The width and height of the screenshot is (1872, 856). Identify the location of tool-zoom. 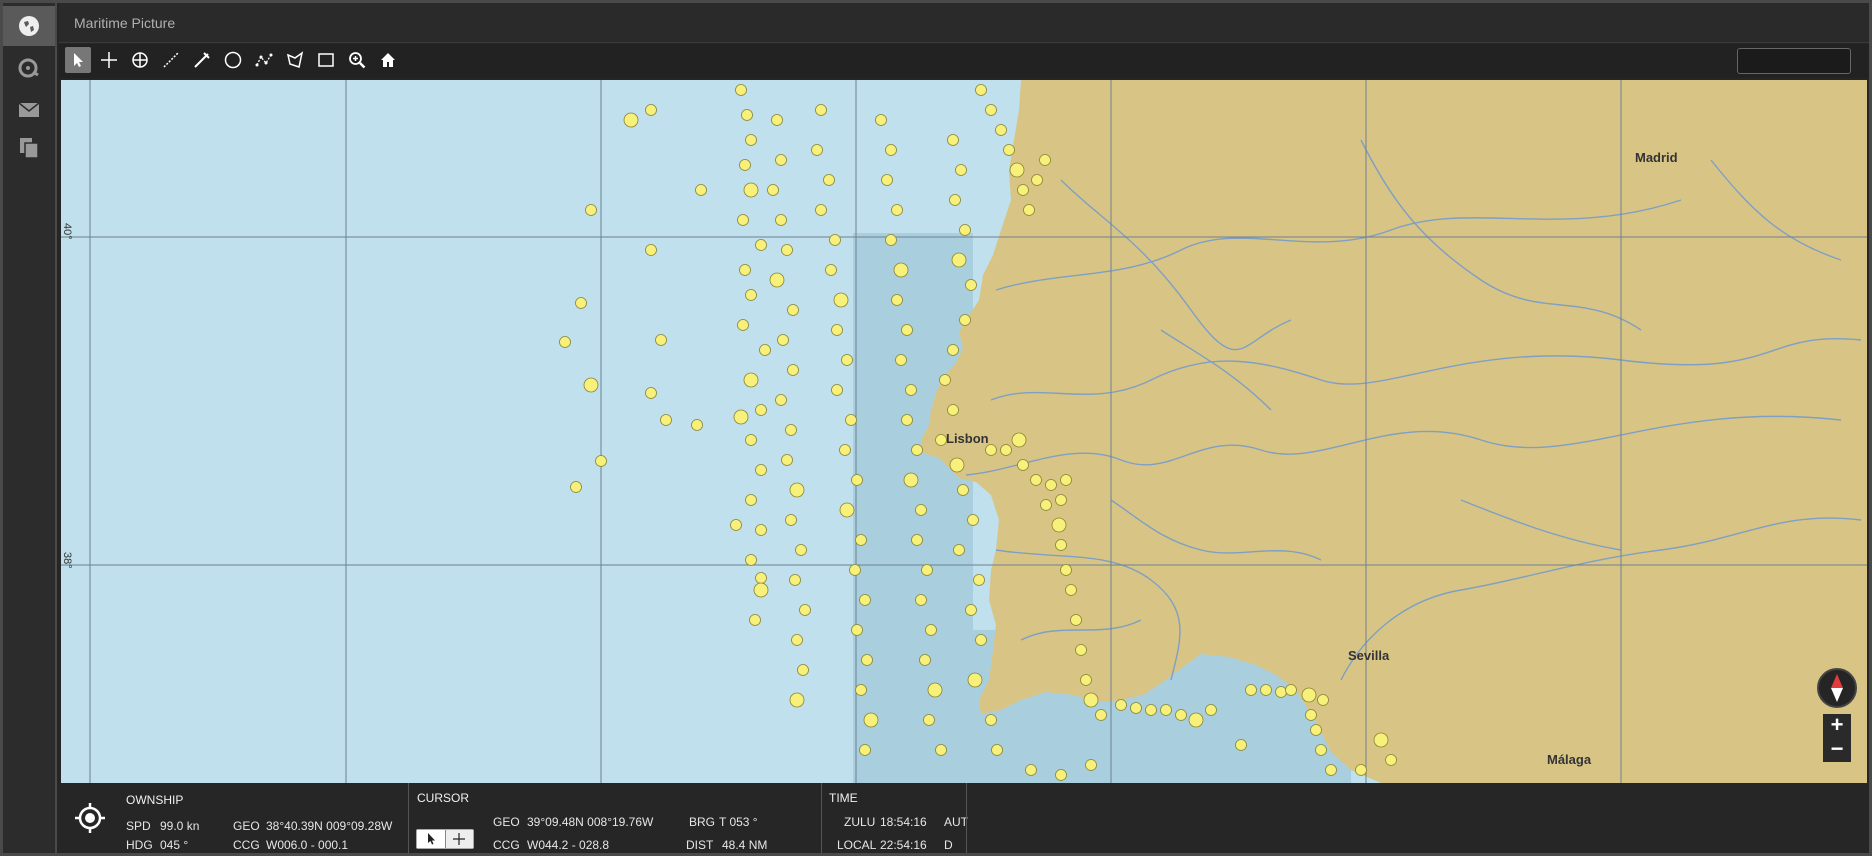
(357, 60).